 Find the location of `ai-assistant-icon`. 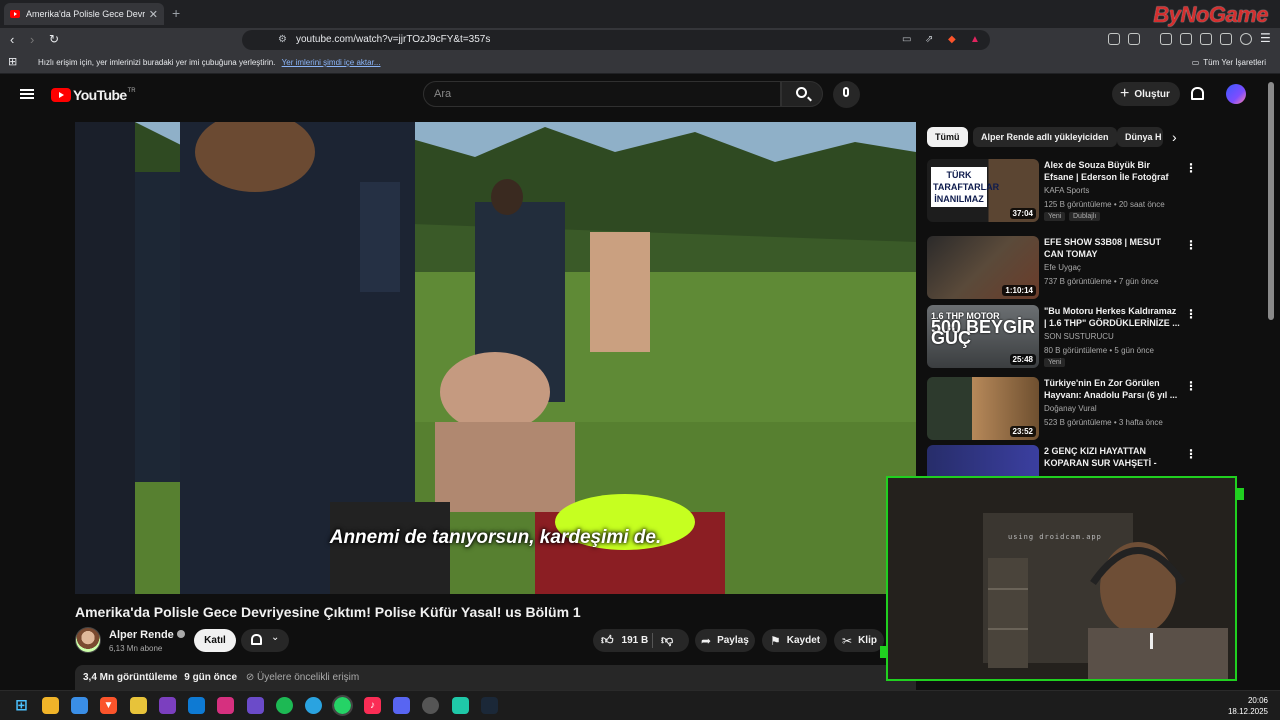

ai-assistant-icon is located at coordinates (1226, 39).